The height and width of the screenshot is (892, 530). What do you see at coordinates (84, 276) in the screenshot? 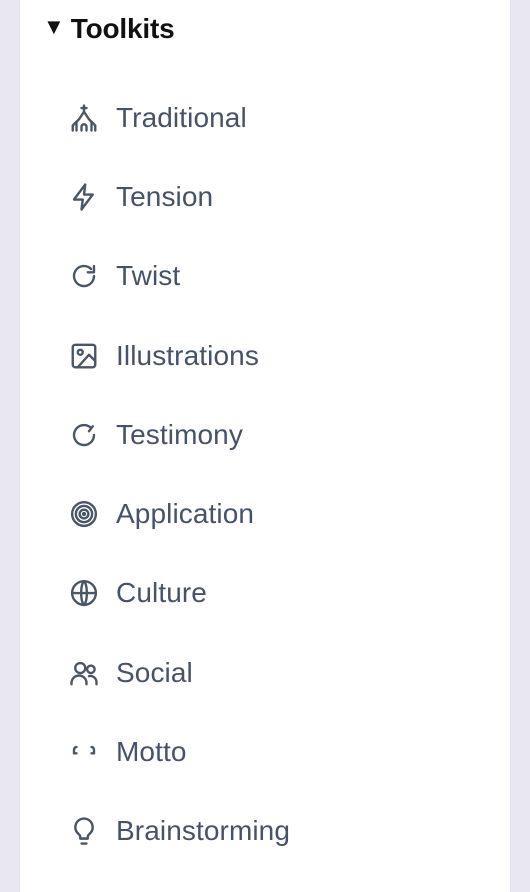
I see `refresh-icon` at bounding box center [84, 276].